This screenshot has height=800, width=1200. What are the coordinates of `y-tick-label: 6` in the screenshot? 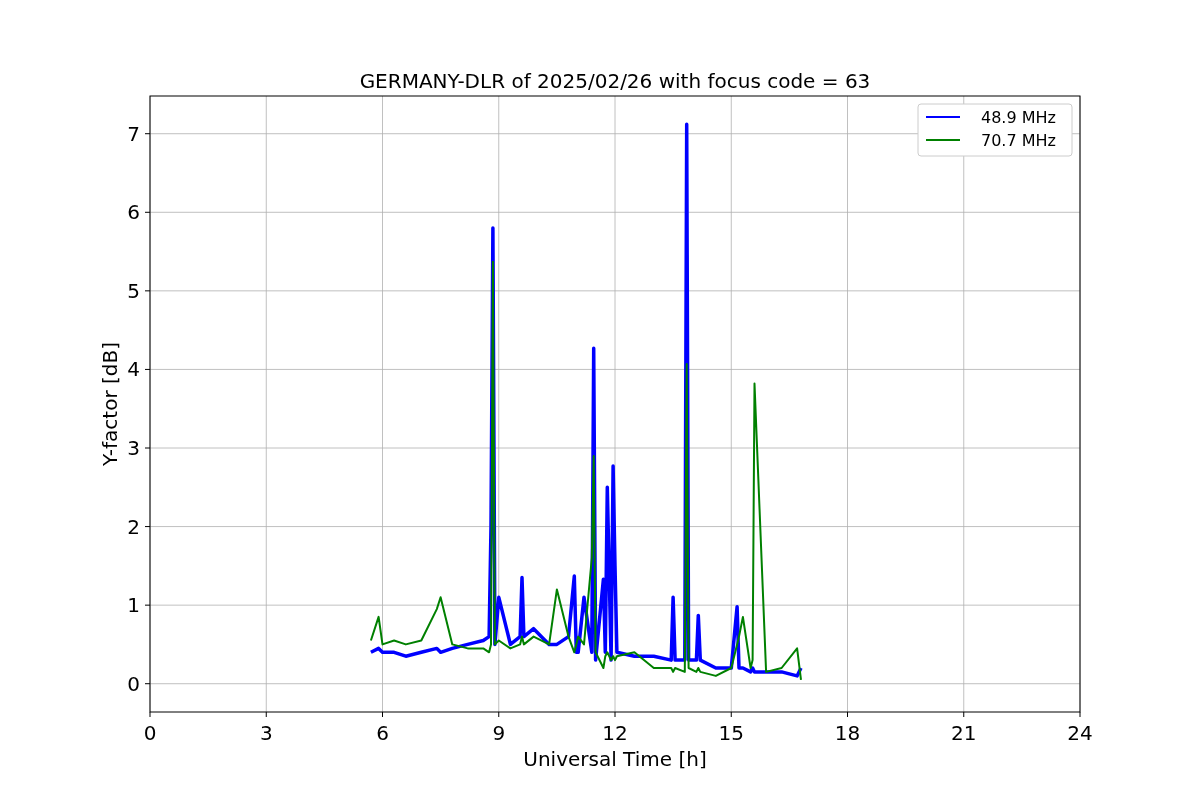 It's located at (133, 212).